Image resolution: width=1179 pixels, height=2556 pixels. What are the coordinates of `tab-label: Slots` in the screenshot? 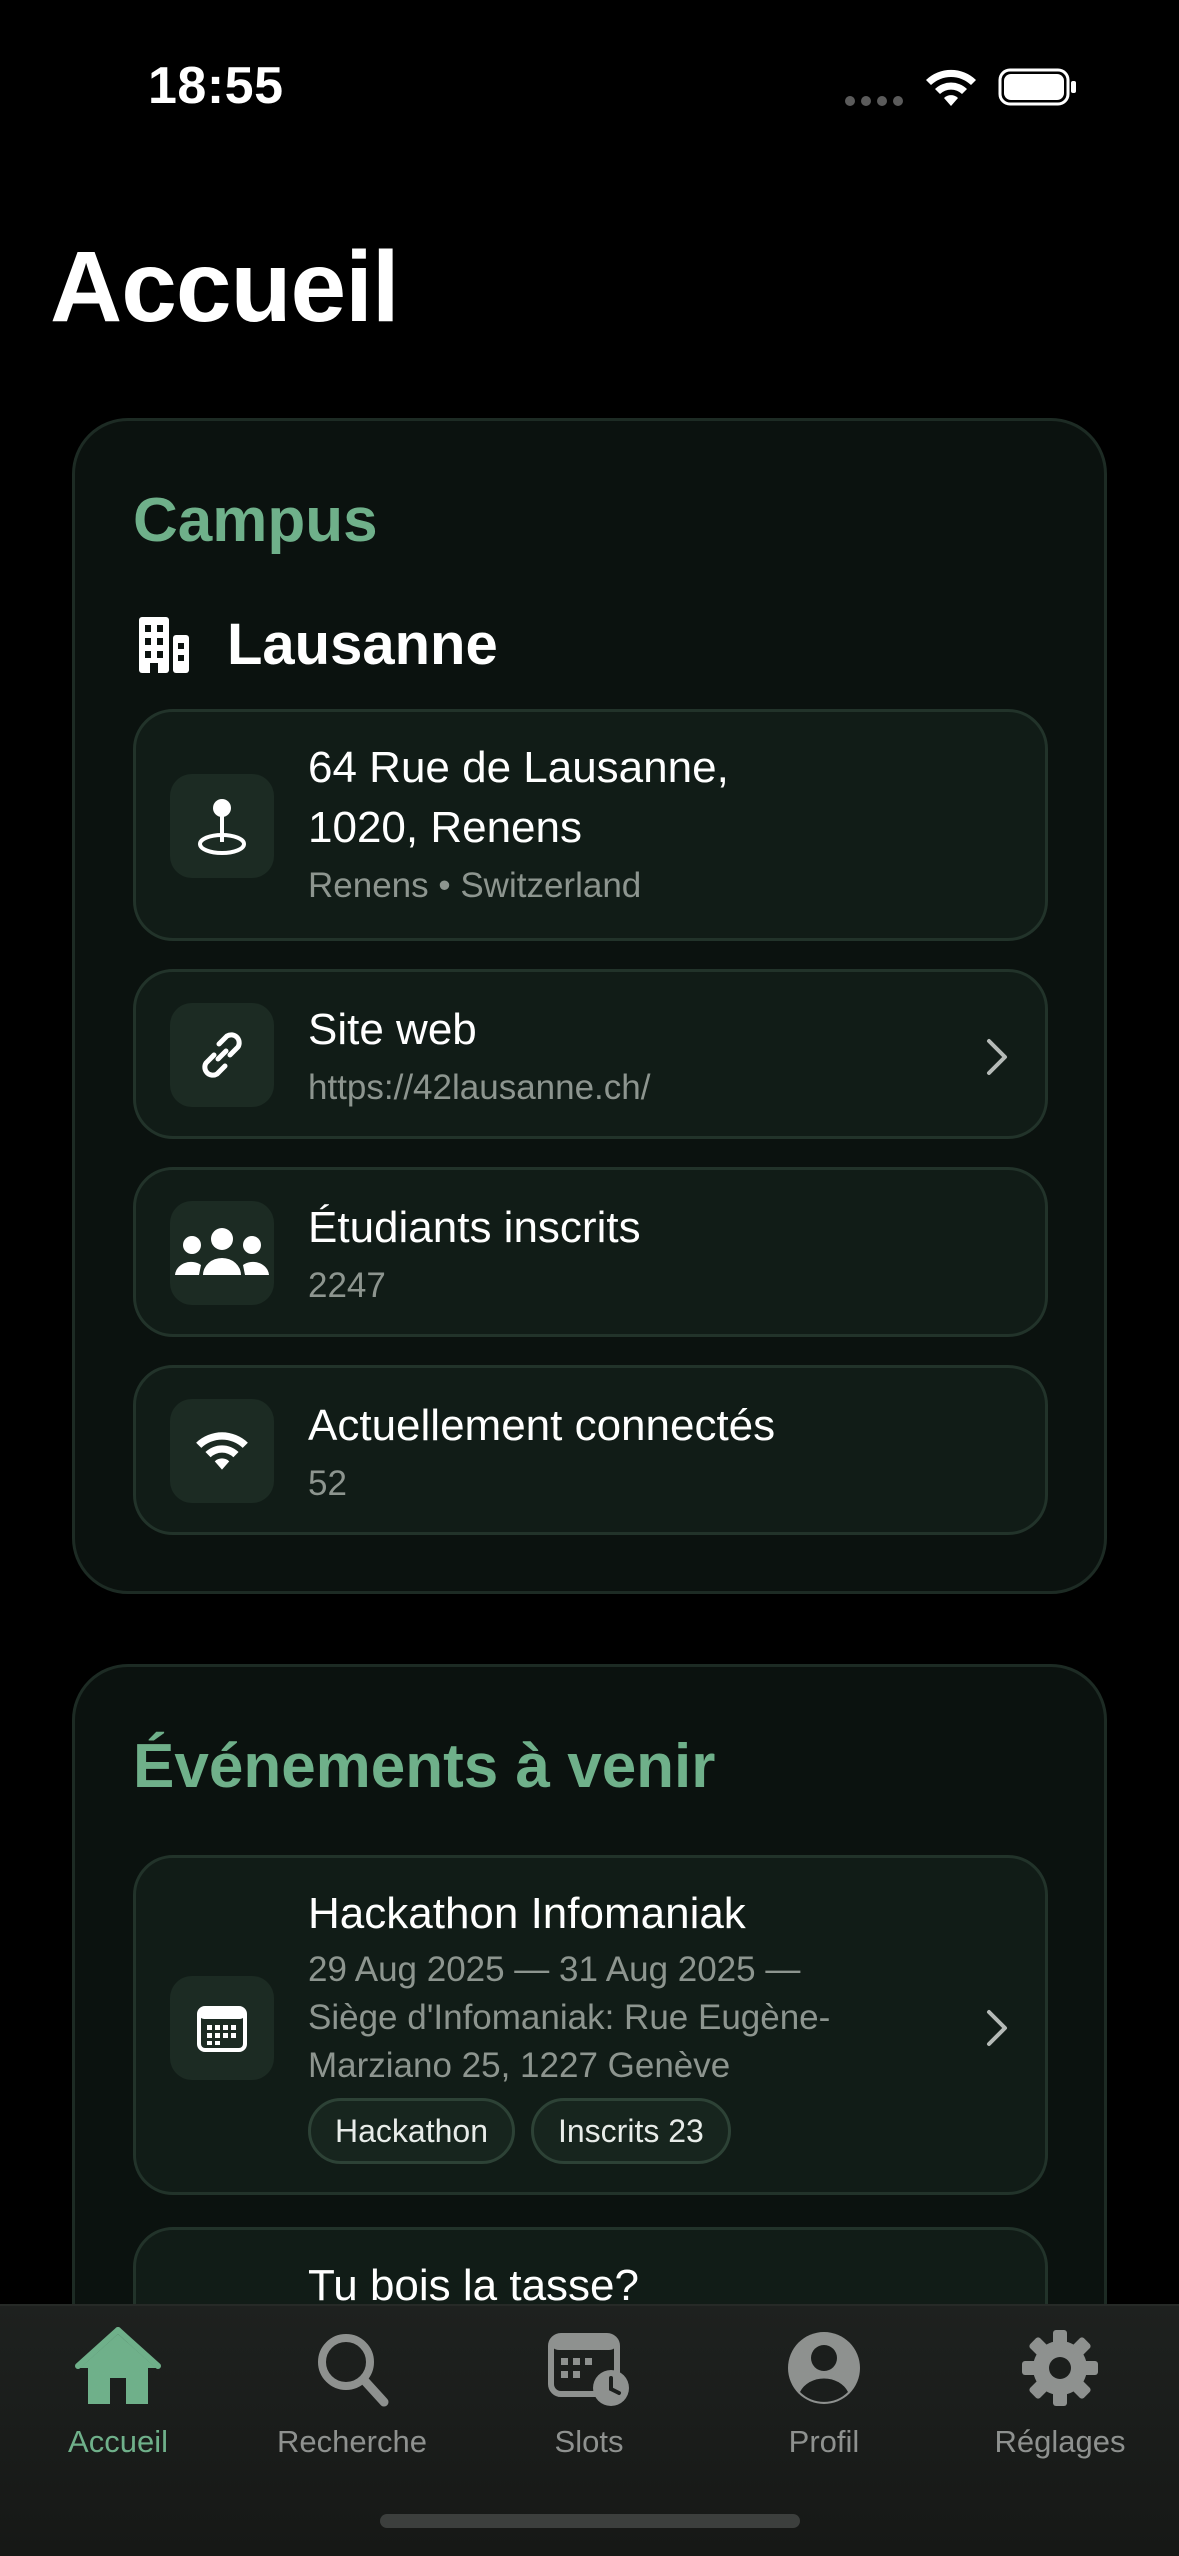 It's located at (589, 2441).